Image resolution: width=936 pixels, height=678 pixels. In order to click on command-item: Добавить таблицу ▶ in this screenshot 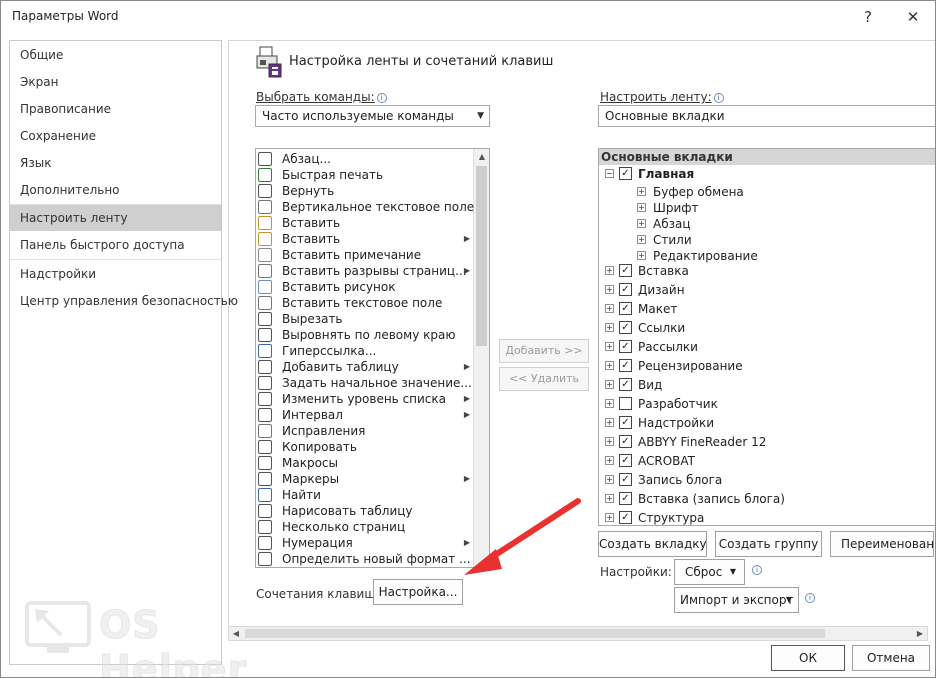, I will do `click(365, 367)`.